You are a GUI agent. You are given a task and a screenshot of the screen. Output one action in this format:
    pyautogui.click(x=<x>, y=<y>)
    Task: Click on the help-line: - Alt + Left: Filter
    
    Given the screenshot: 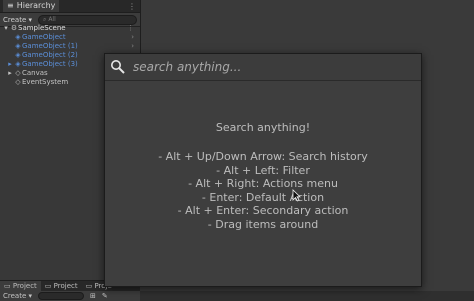 What is the action you would take?
    pyautogui.click(x=263, y=170)
    